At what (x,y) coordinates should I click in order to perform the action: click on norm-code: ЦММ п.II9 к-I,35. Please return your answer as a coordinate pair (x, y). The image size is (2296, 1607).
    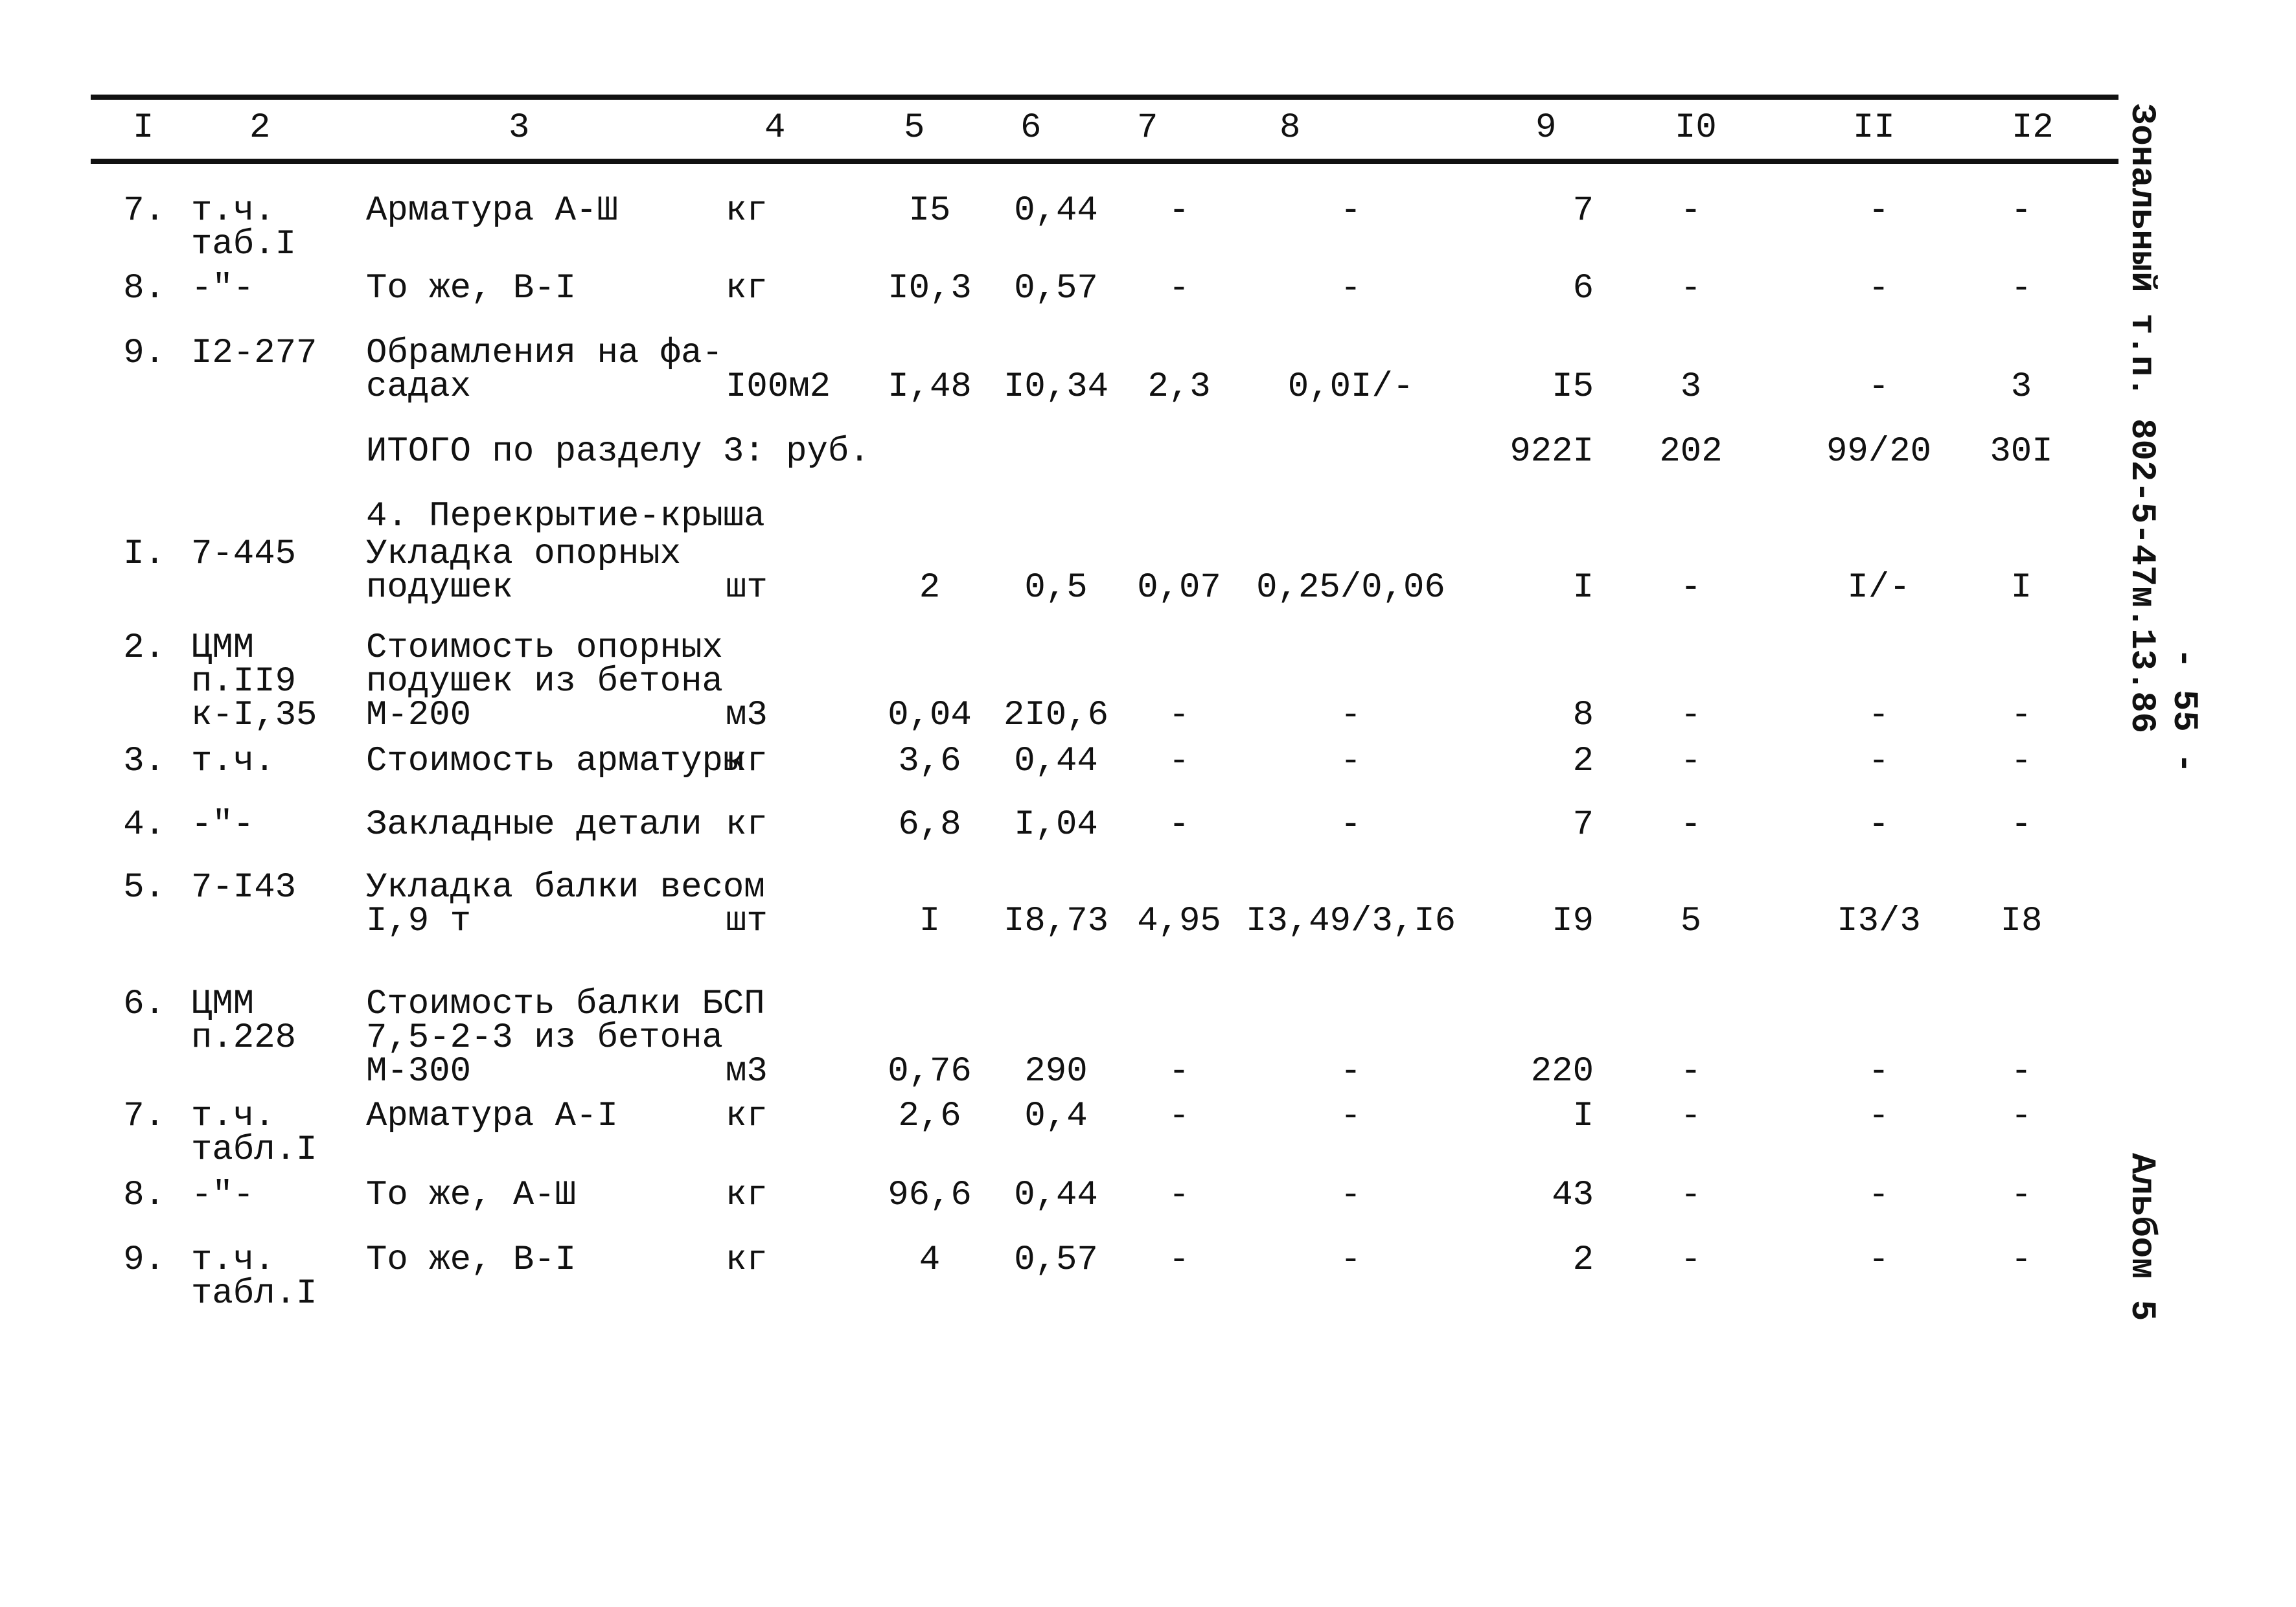
    Looking at the image, I should click on (254, 681).